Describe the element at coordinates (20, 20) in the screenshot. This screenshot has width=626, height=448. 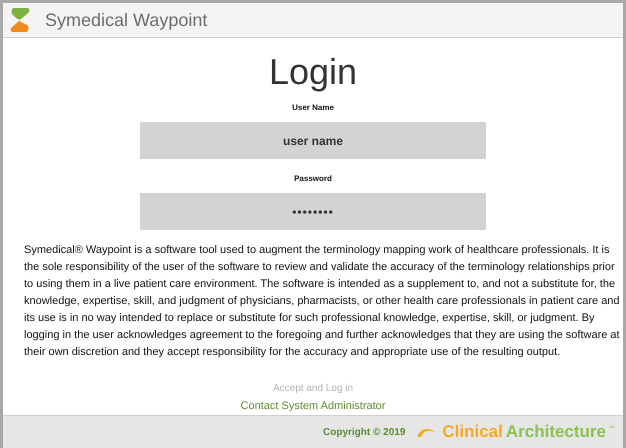
I see `logo-icon` at that location.